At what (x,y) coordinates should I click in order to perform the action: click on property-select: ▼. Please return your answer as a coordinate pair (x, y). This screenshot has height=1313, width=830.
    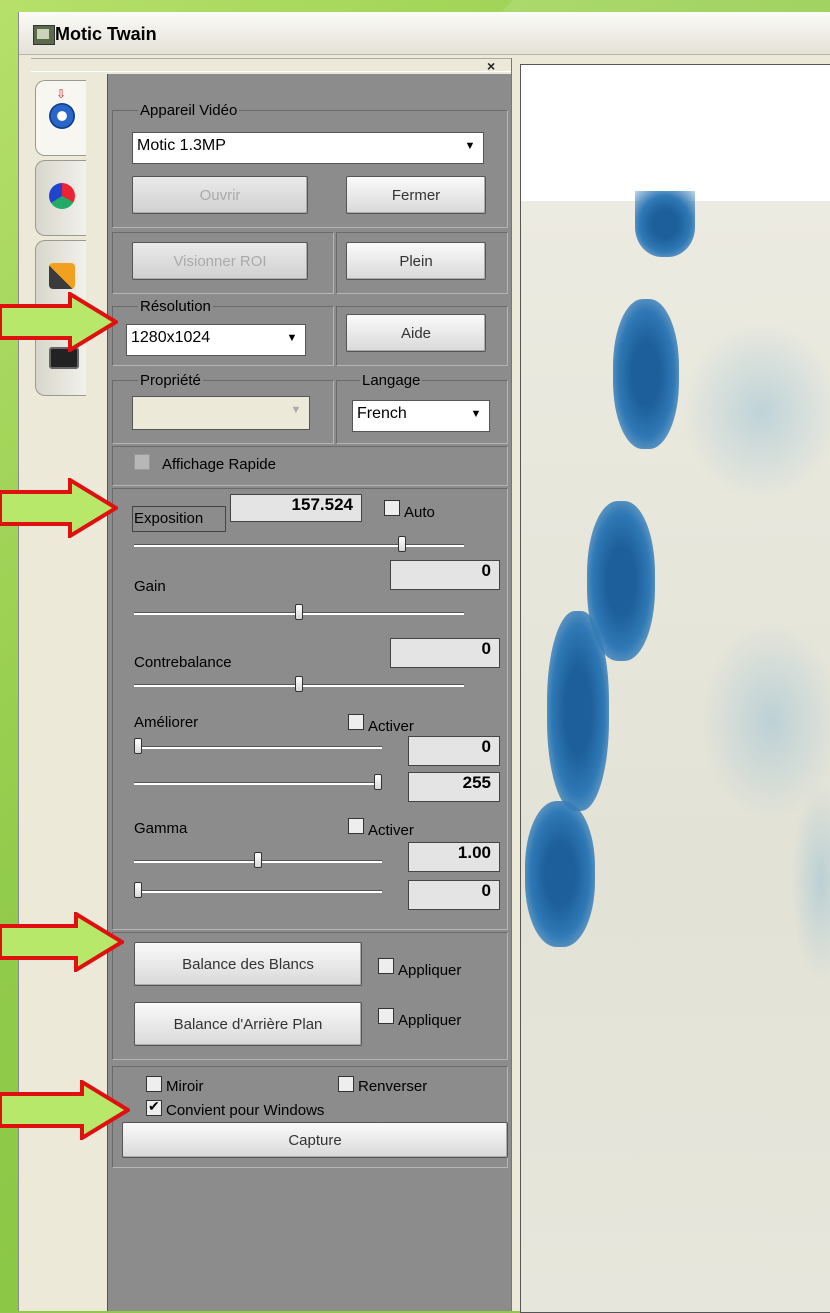
    Looking at the image, I should click on (221, 413).